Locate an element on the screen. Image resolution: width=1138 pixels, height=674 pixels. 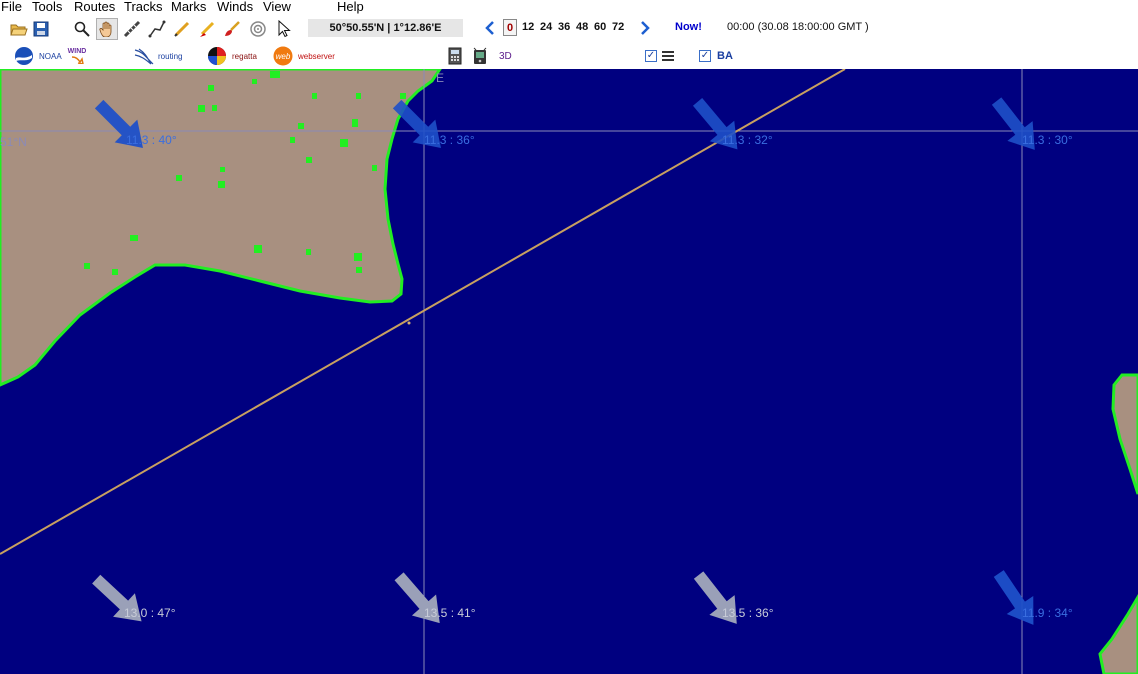
wind-label: 13.0 : 47° is located at coordinates (150, 613).